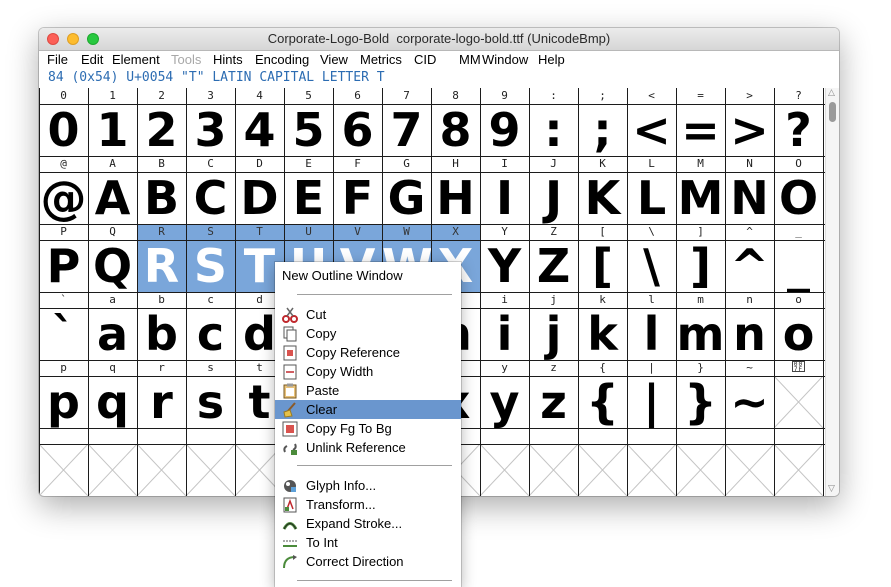 The height and width of the screenshot is (587, 891). Describe the element at coordinates (161, 266) in the screenshot. I see `glyph-cell: R` at that location.